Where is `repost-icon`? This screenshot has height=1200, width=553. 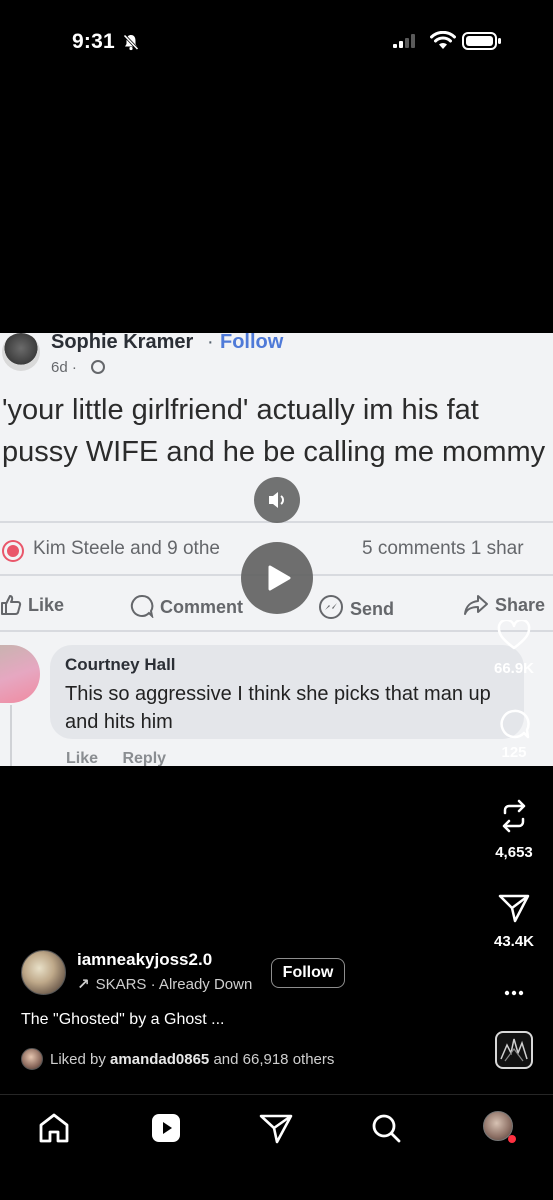 repost-icon is located at coordinates (514, 816).